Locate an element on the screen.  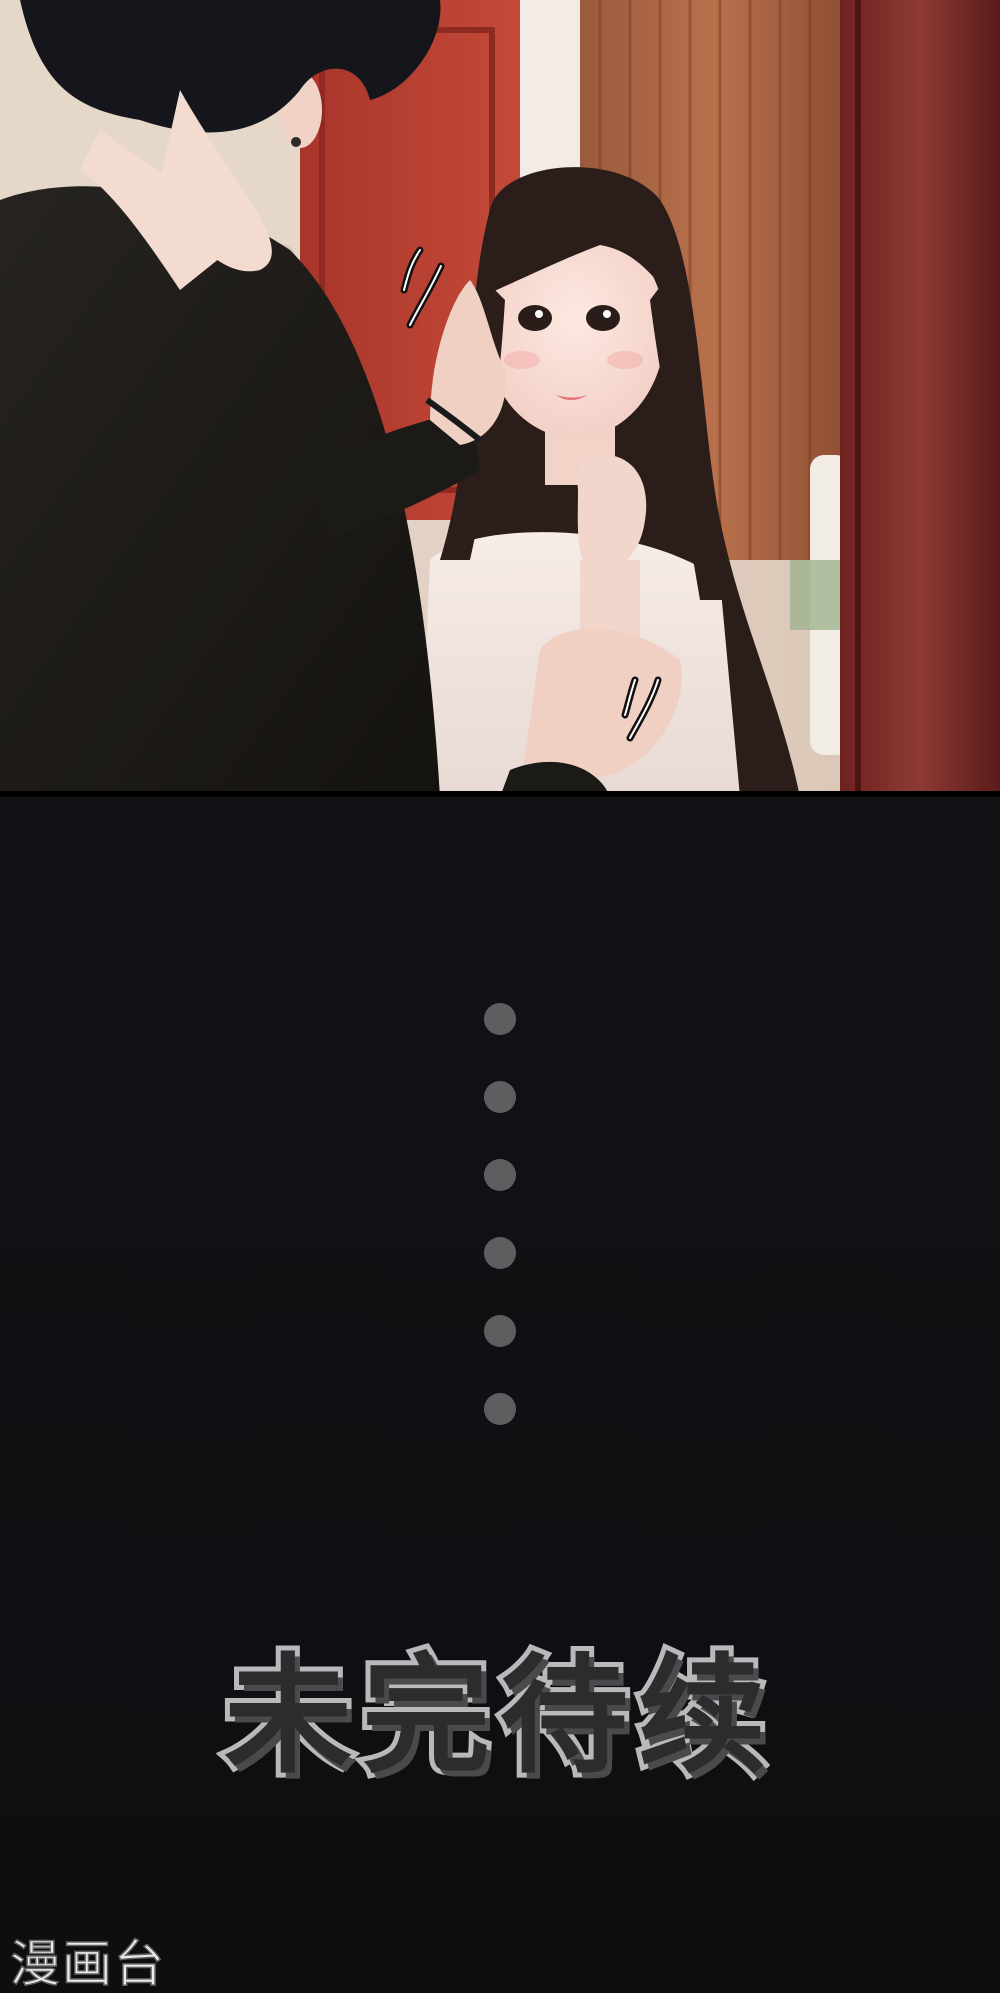
ellipsis-dots is located at coordinates (501, 1237).